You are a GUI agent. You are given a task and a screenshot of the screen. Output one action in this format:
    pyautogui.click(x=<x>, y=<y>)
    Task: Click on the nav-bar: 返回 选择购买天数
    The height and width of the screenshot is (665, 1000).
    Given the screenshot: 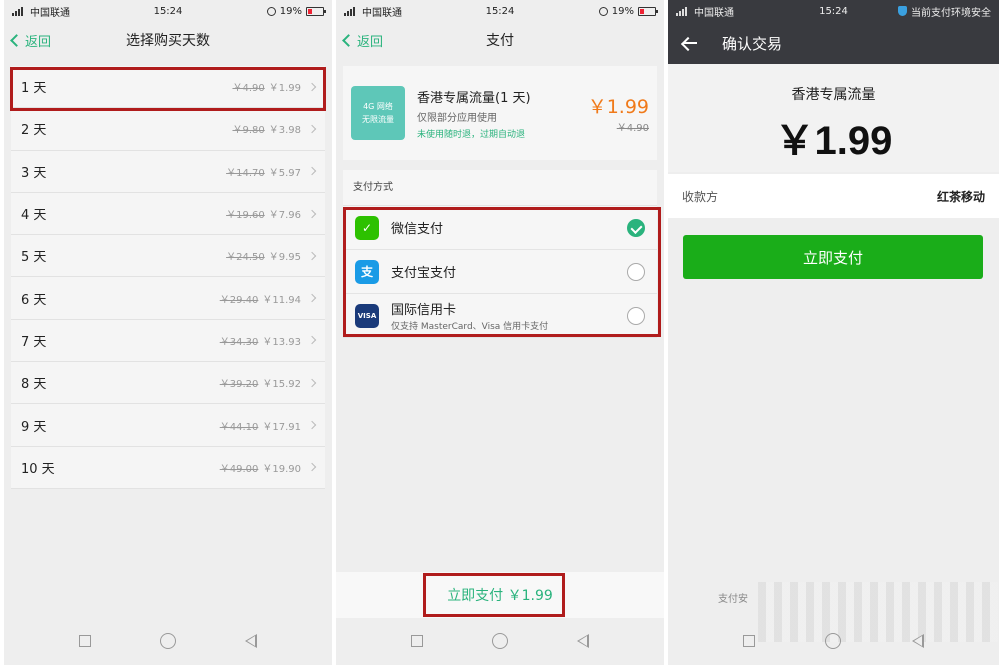 What is the action you would take?
    pyautogui.click(x=168, y=40)
    